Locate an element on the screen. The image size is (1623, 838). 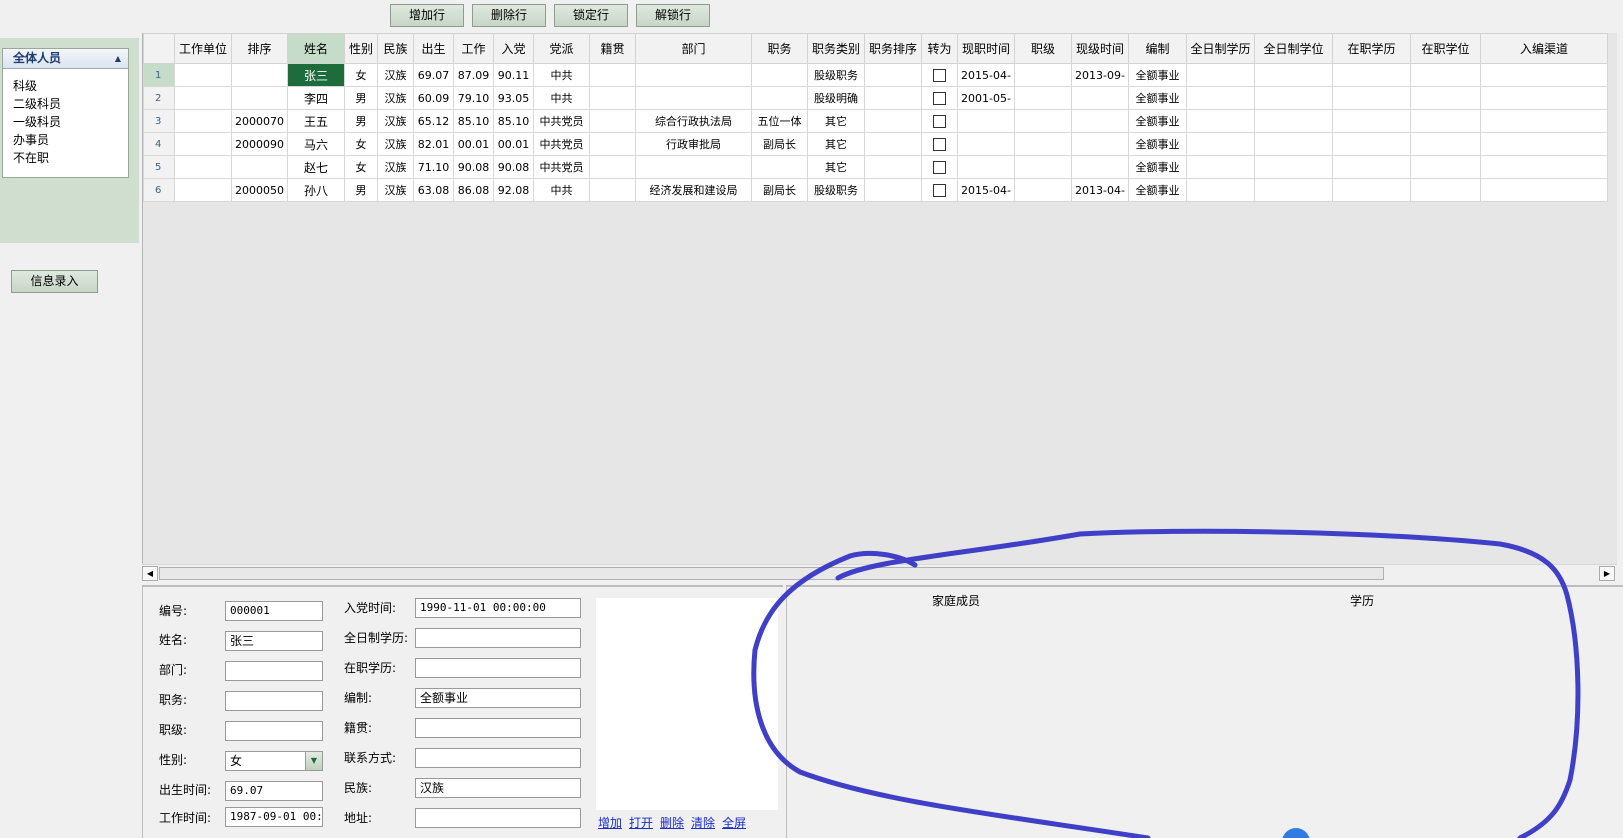
fulltime-edu-field is located at coordinates (498, 638).